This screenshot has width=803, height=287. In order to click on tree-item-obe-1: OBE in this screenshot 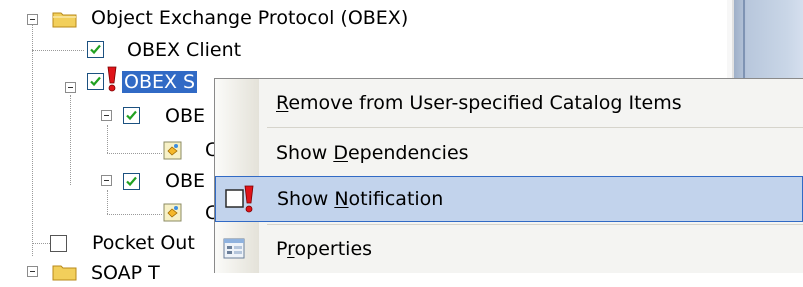, I will do `click(185, 116)`.